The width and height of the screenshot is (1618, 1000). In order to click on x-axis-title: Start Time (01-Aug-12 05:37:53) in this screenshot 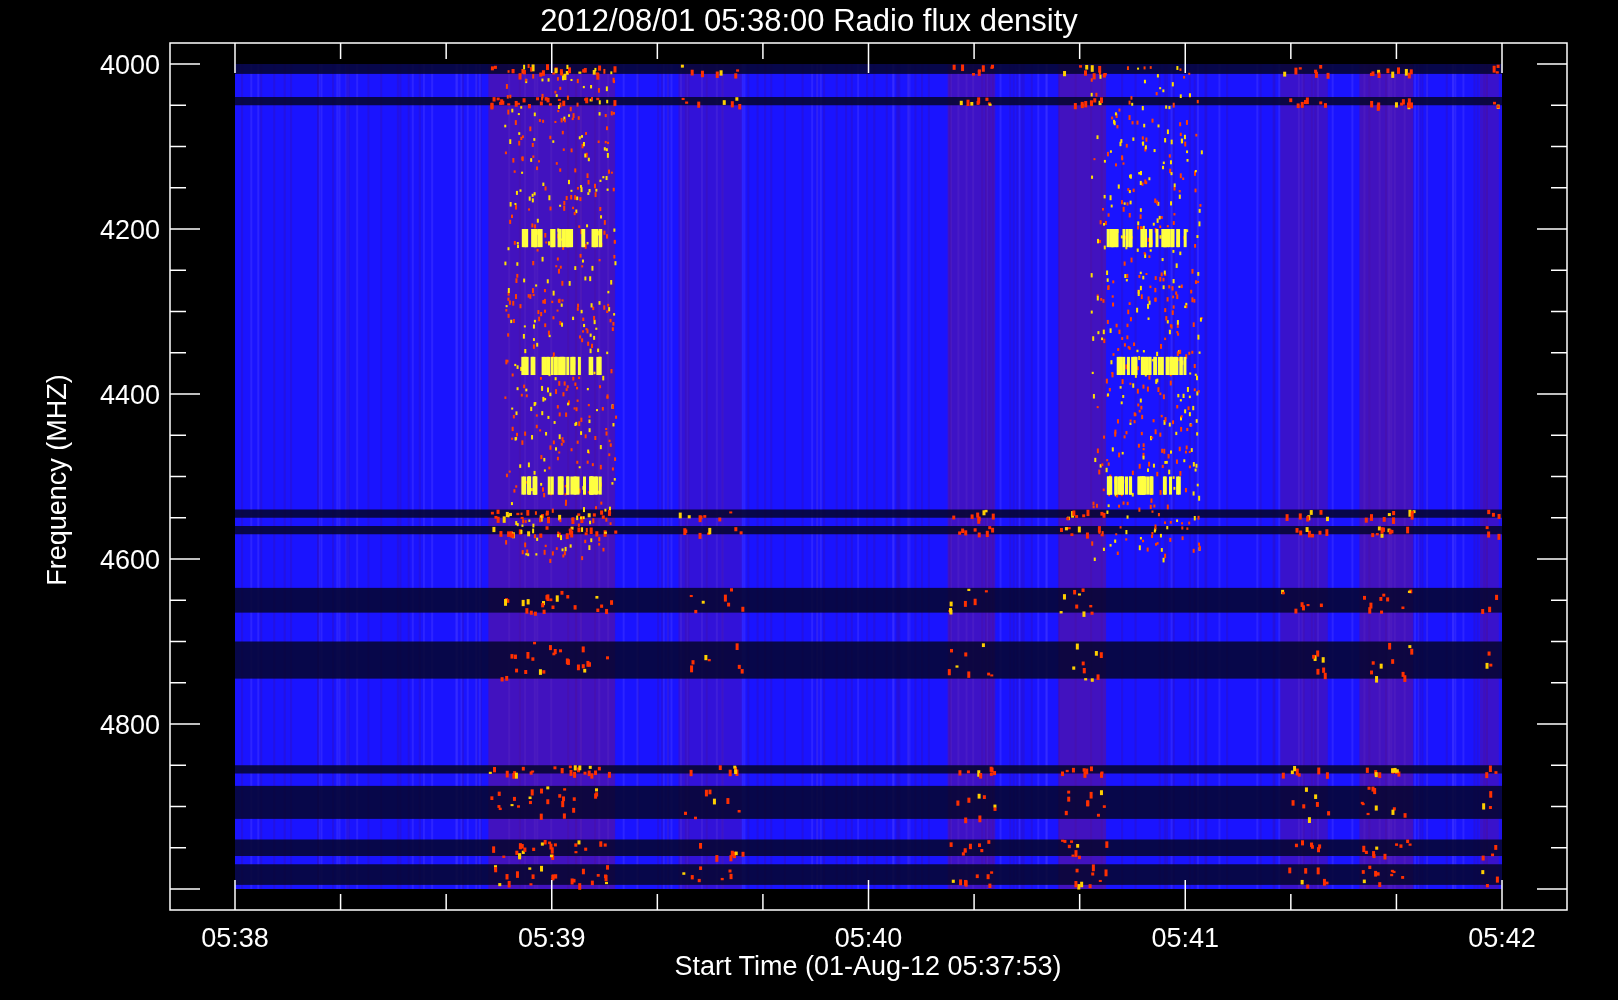, I will do `click(868, 966)`.